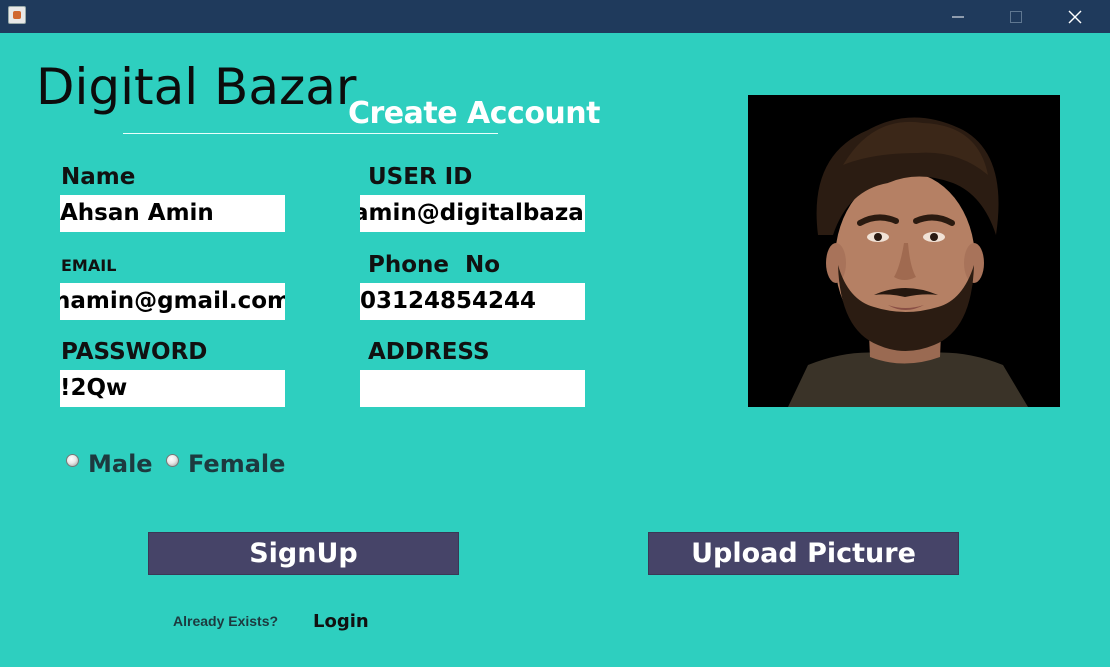 This screenshot has height=667, width=1110. I want to click on profile-picture, so click(904, 251).